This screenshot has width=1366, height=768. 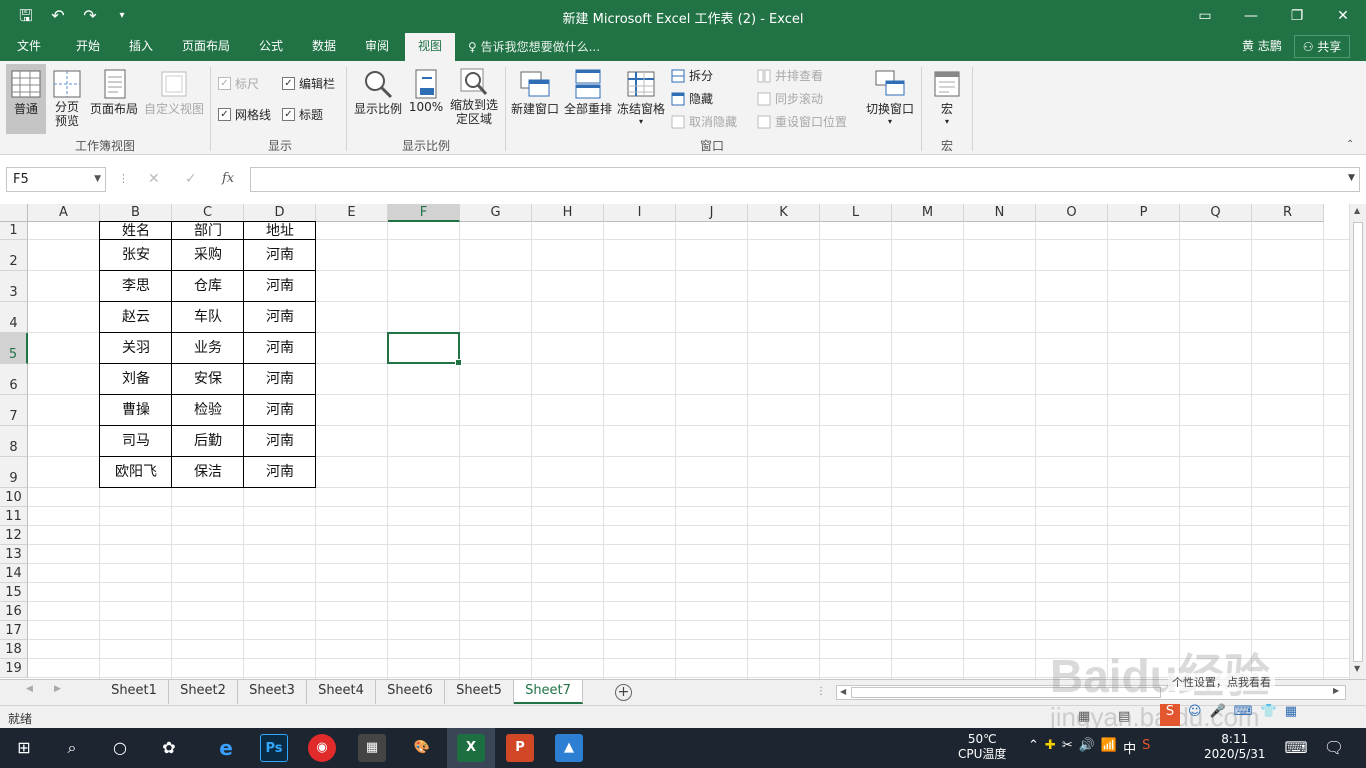 What do you see at coordinates (14, 592) in the screenshot?
I see `row-header-15: 15` at bounding box center [14, 592].